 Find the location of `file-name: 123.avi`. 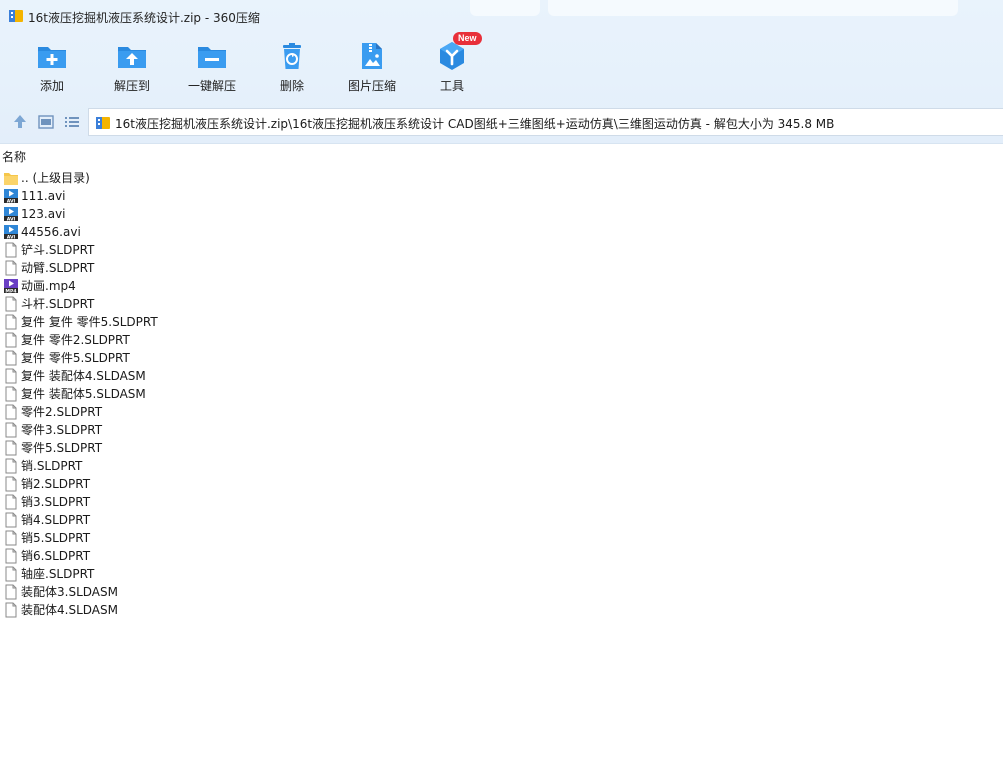

file-name: 123.avi is located at coordinates (43, 214).